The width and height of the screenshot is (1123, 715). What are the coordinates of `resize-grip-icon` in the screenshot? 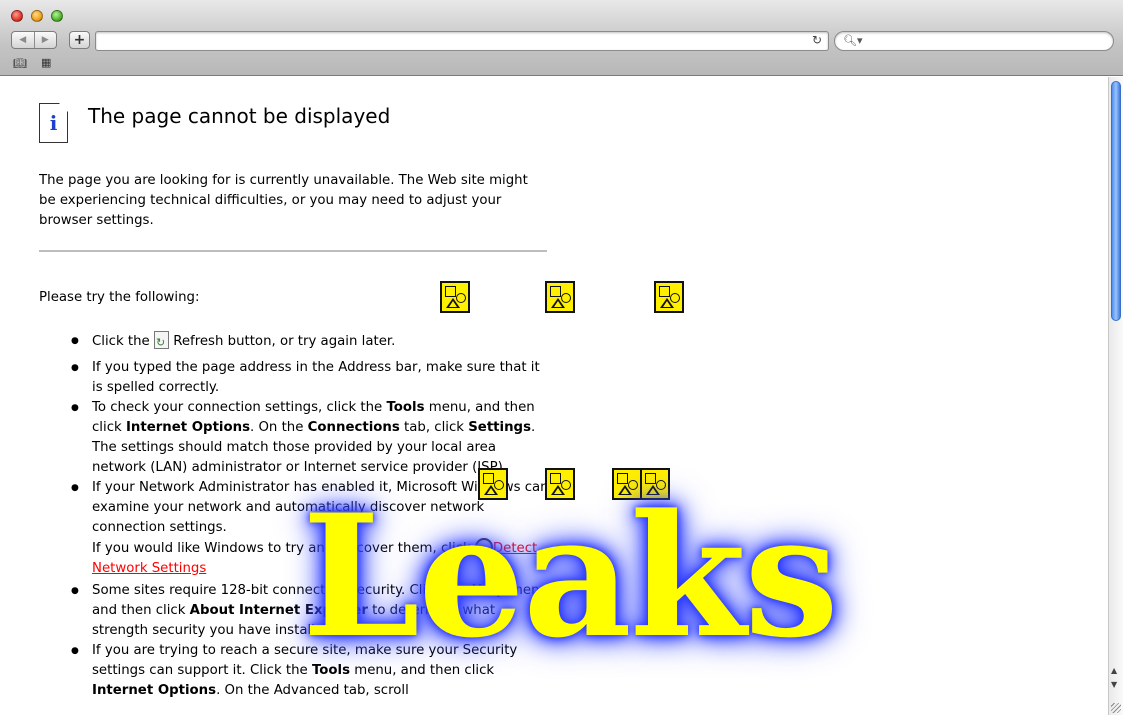 It's located at (1116, 708).